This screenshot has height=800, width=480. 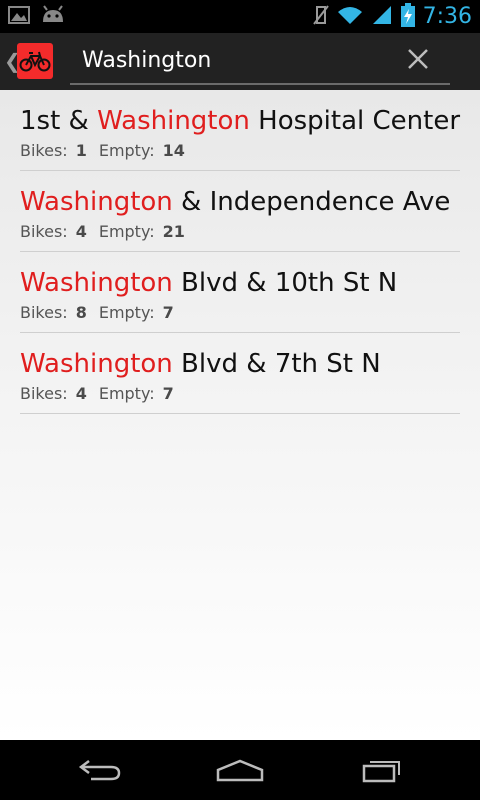 What do you see at coordinates (320, 17) in the screenshot?
I see `no-vibrate-icon` at bounding box center [320, 17].